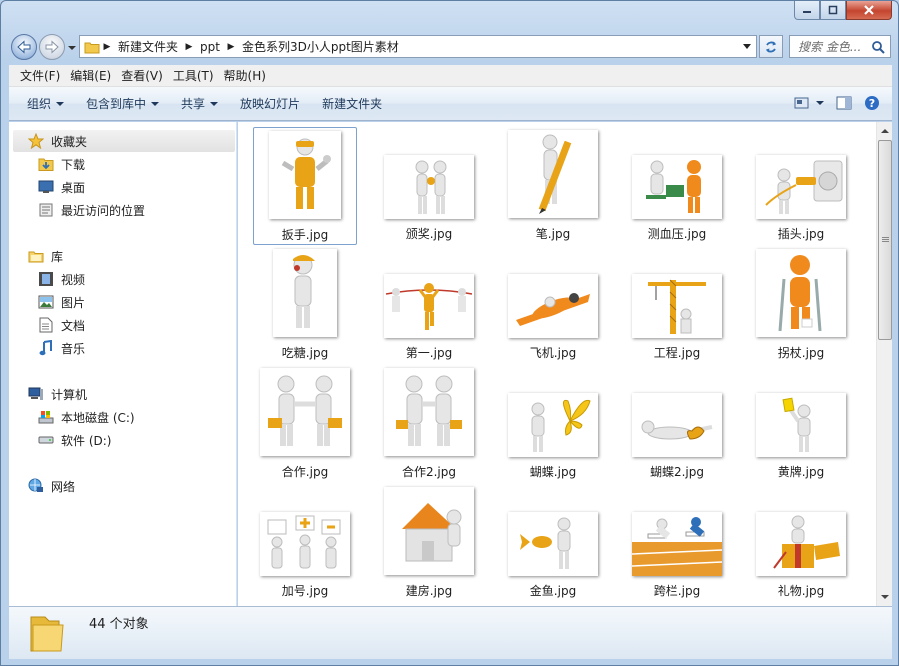 The height and width of the screenshot is (666, 899). I want to click on file-item: 飞机.jpg, so click(553, 305).